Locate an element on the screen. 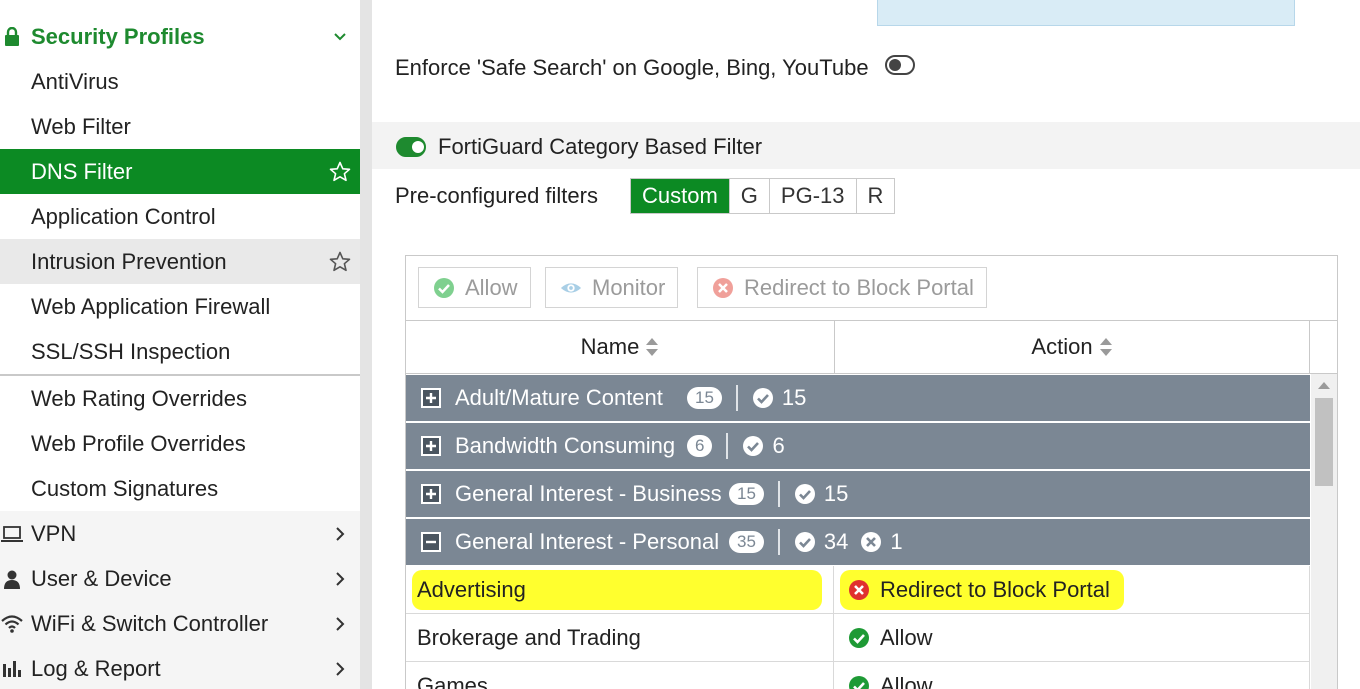 This screenshot has width=1360, height=689. sidebar-menu-label: WiFi & Switch Controller is located at coordinates (150, 623).